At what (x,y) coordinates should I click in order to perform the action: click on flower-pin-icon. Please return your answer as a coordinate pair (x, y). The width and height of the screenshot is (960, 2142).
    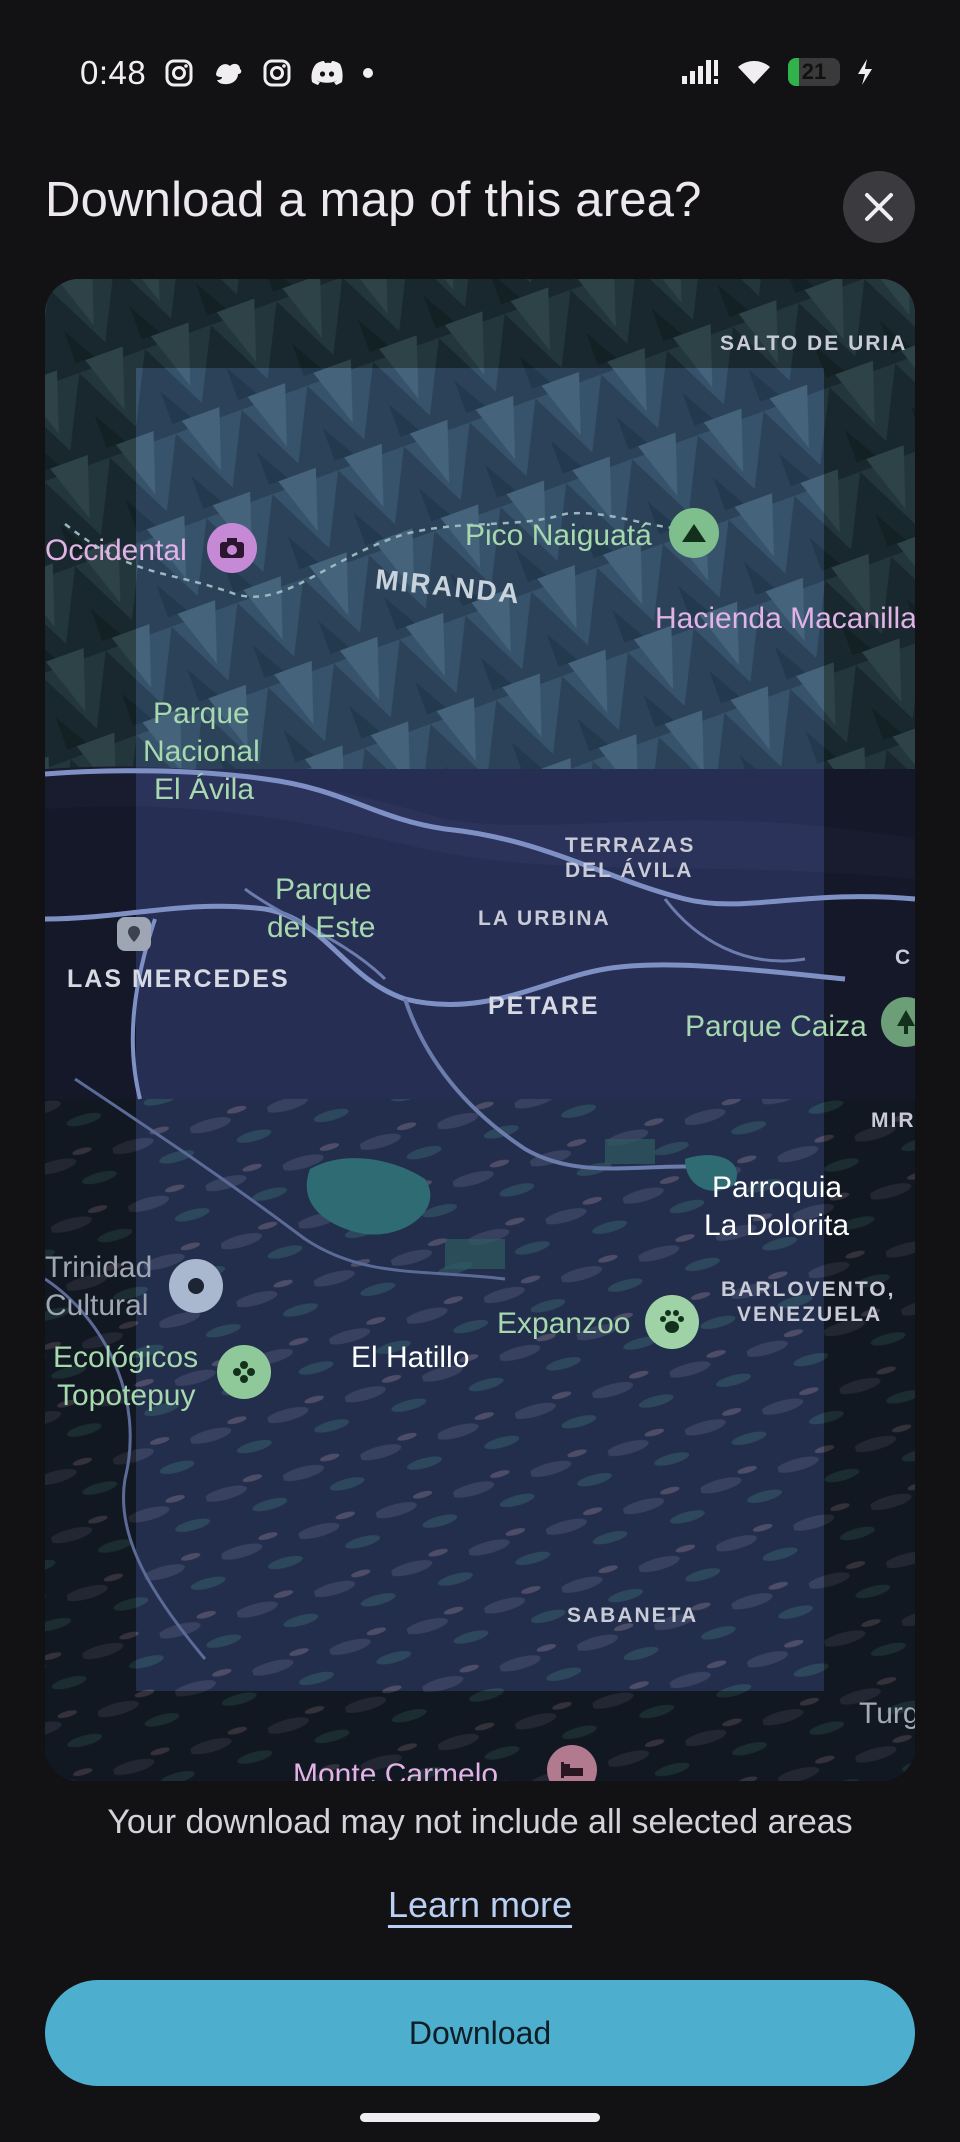
    Looking at the image, I should click on (244, 1372).